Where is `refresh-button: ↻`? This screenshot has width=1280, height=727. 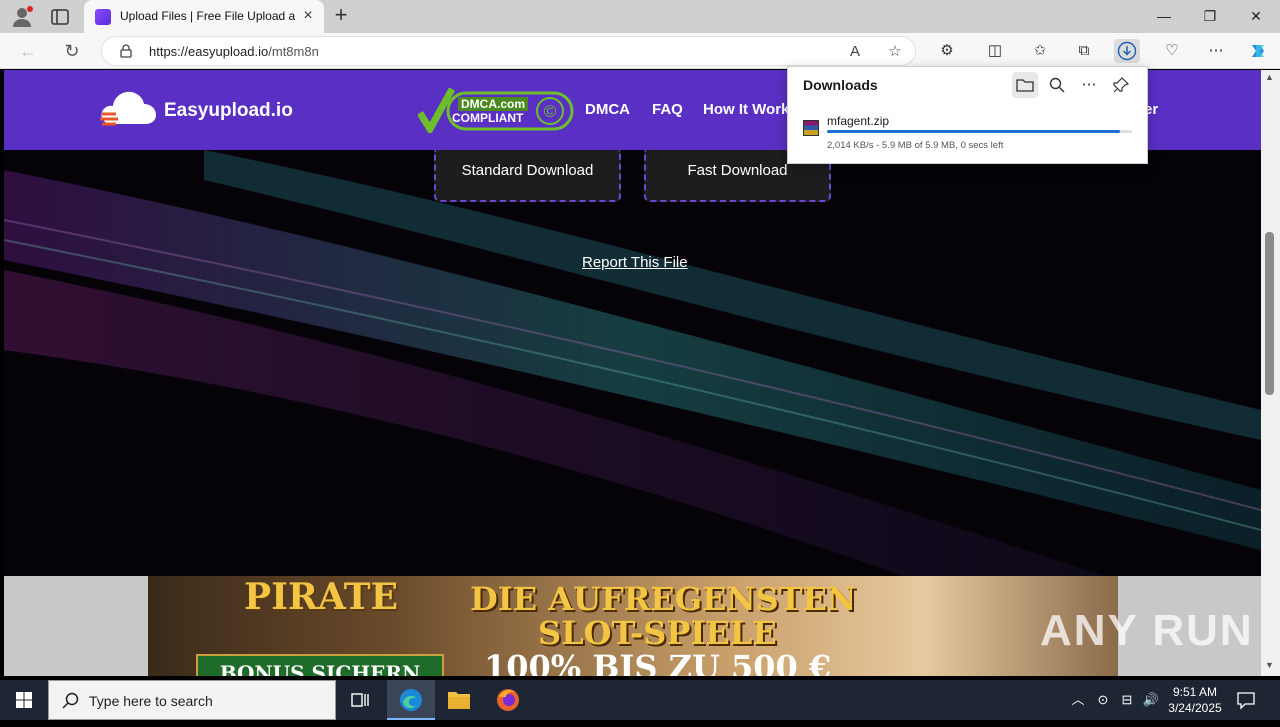 refresh-button: ↻ is located at coordinates (72, 51).